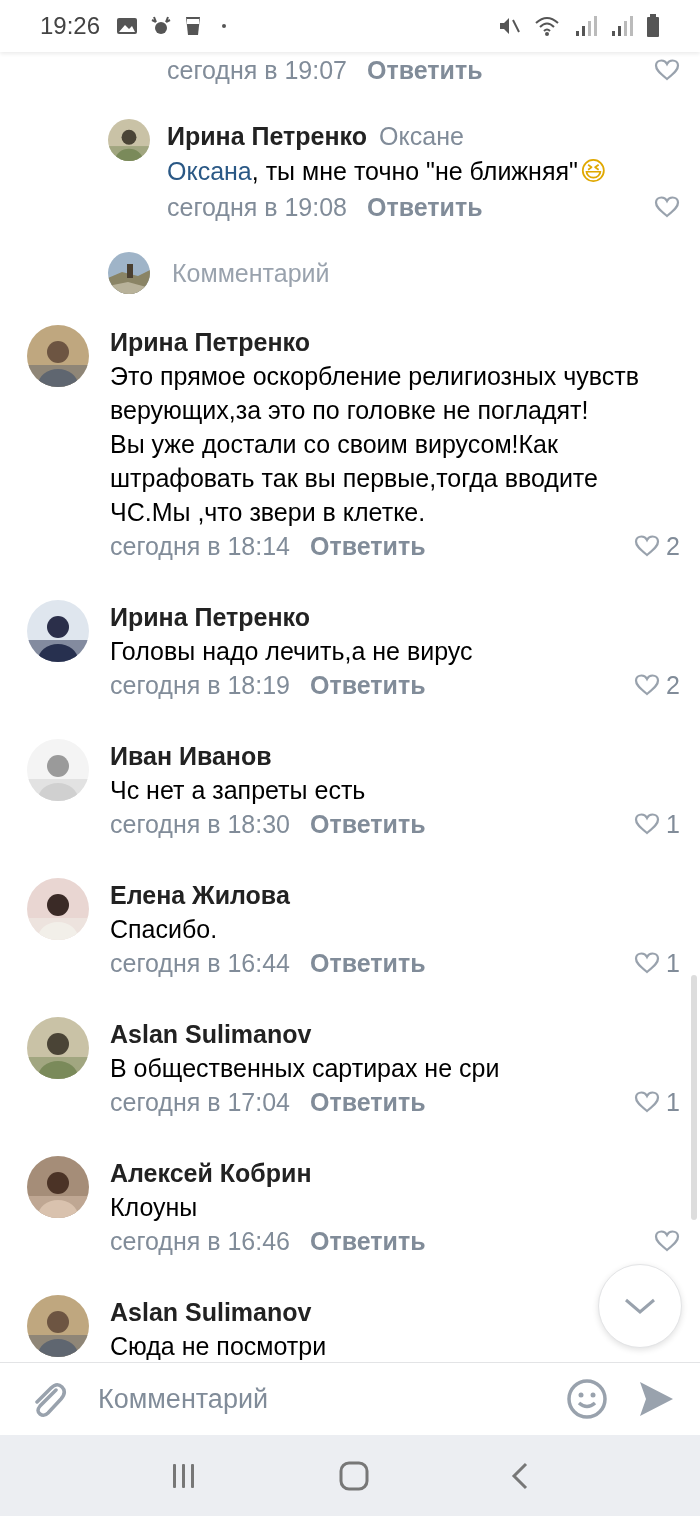 This screenshot has width=700, height=1516. Describe the element at coordinates (694, 1097) in the screenshot. I see `scrollbar` at that location.